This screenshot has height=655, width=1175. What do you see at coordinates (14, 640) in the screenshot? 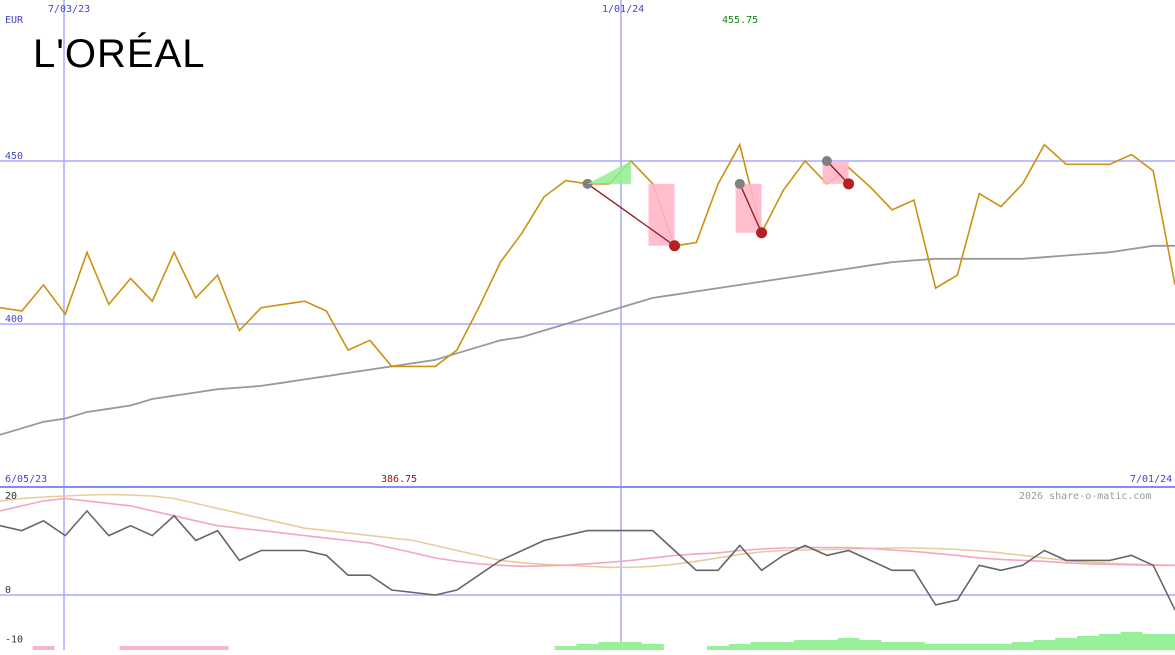
I see `osc-y-tick--10: -10` at bounding box center [14, 640].